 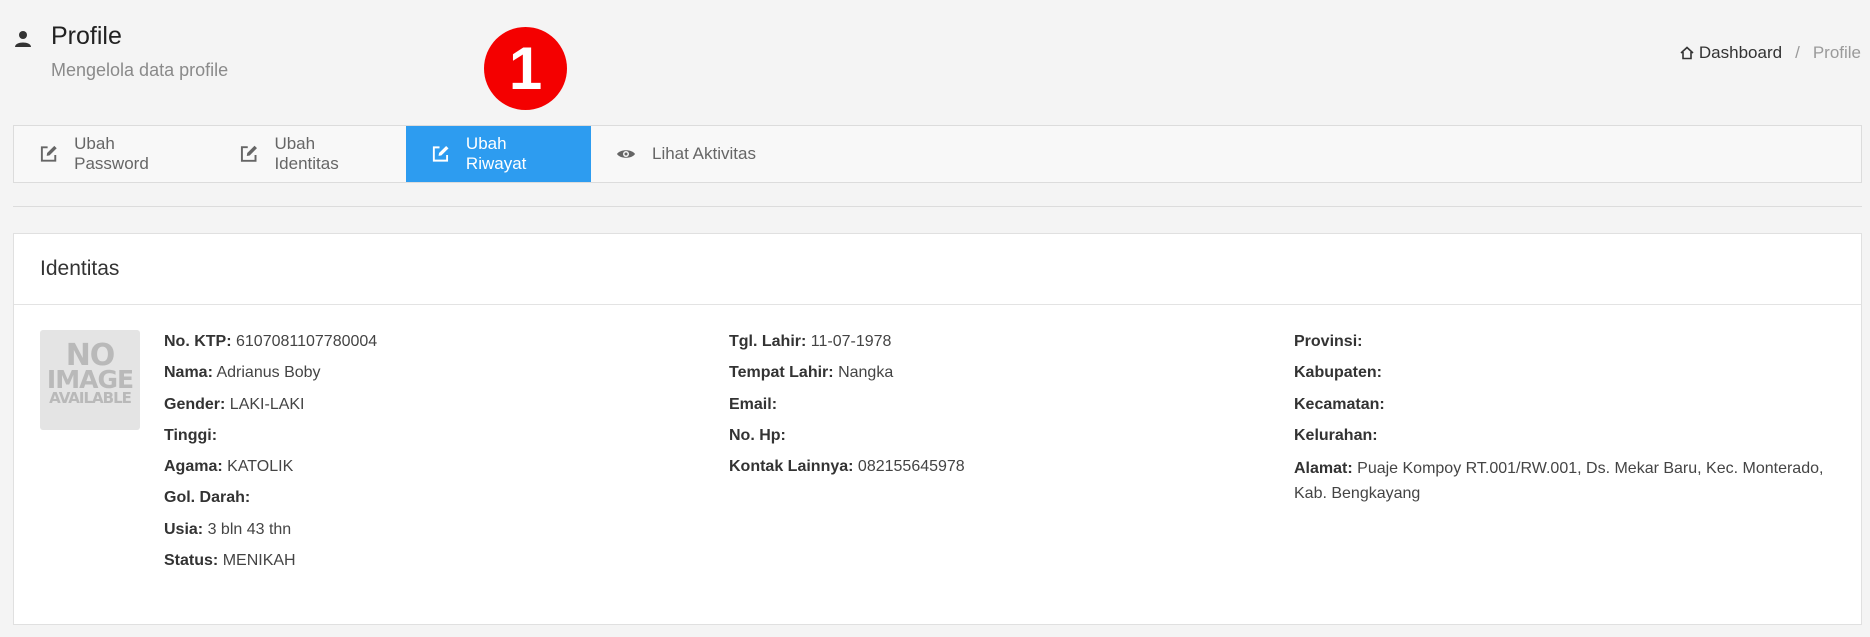 I want to click on field-value: MENIKAH, so click(x=259, y=561).